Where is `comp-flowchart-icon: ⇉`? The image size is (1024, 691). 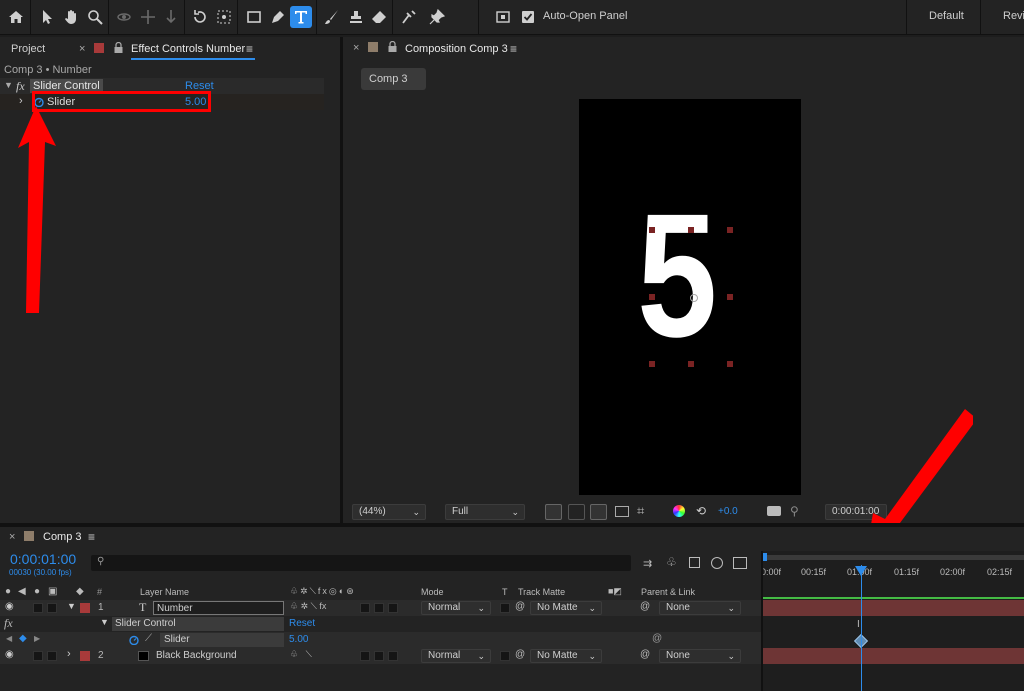
comp-flowchart-icon: ⇉ is located at coordinates (647, 563).